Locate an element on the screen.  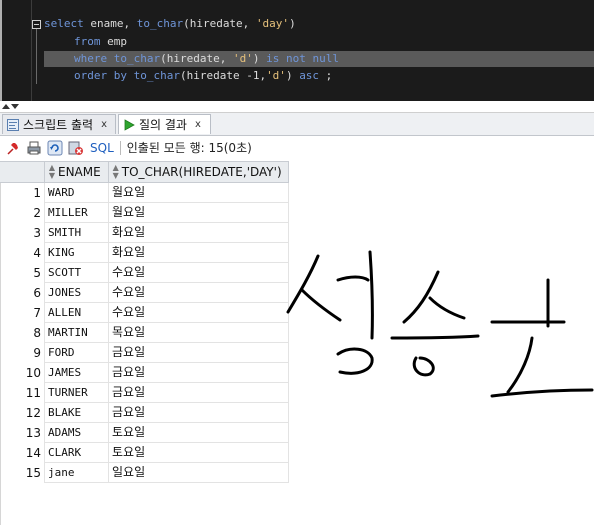
cell-ename: BLAKE is located at coordinates (76, 413).